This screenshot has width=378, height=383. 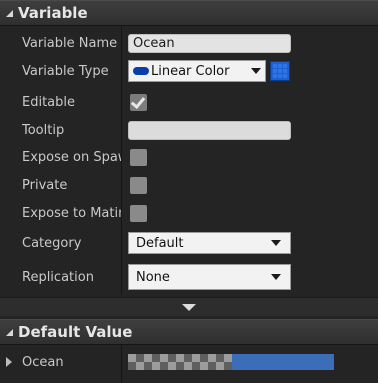 I want to click on property-label: Variable Type, so click(x=65, y=71).